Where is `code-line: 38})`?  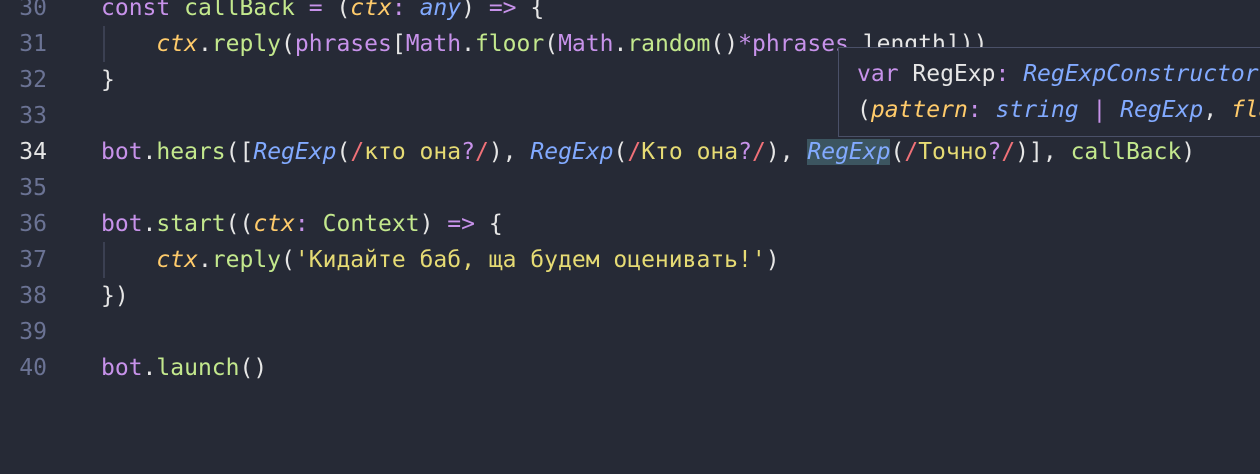
code-line: 38}) is located at coordinates (630, 296).